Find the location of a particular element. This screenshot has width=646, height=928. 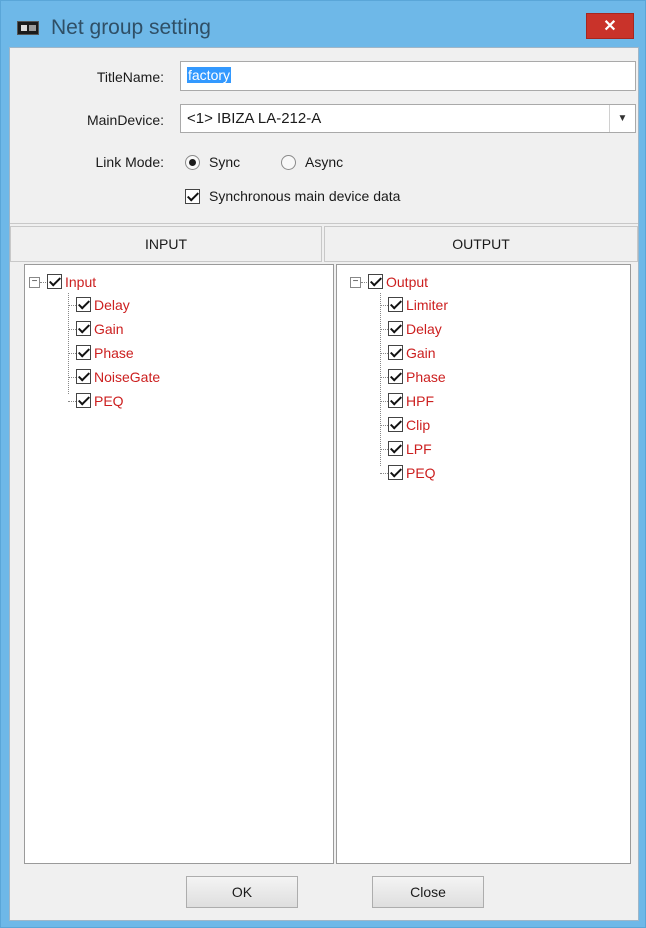

tree-node-output-gain: Gain is located at coordinates (488, 353).